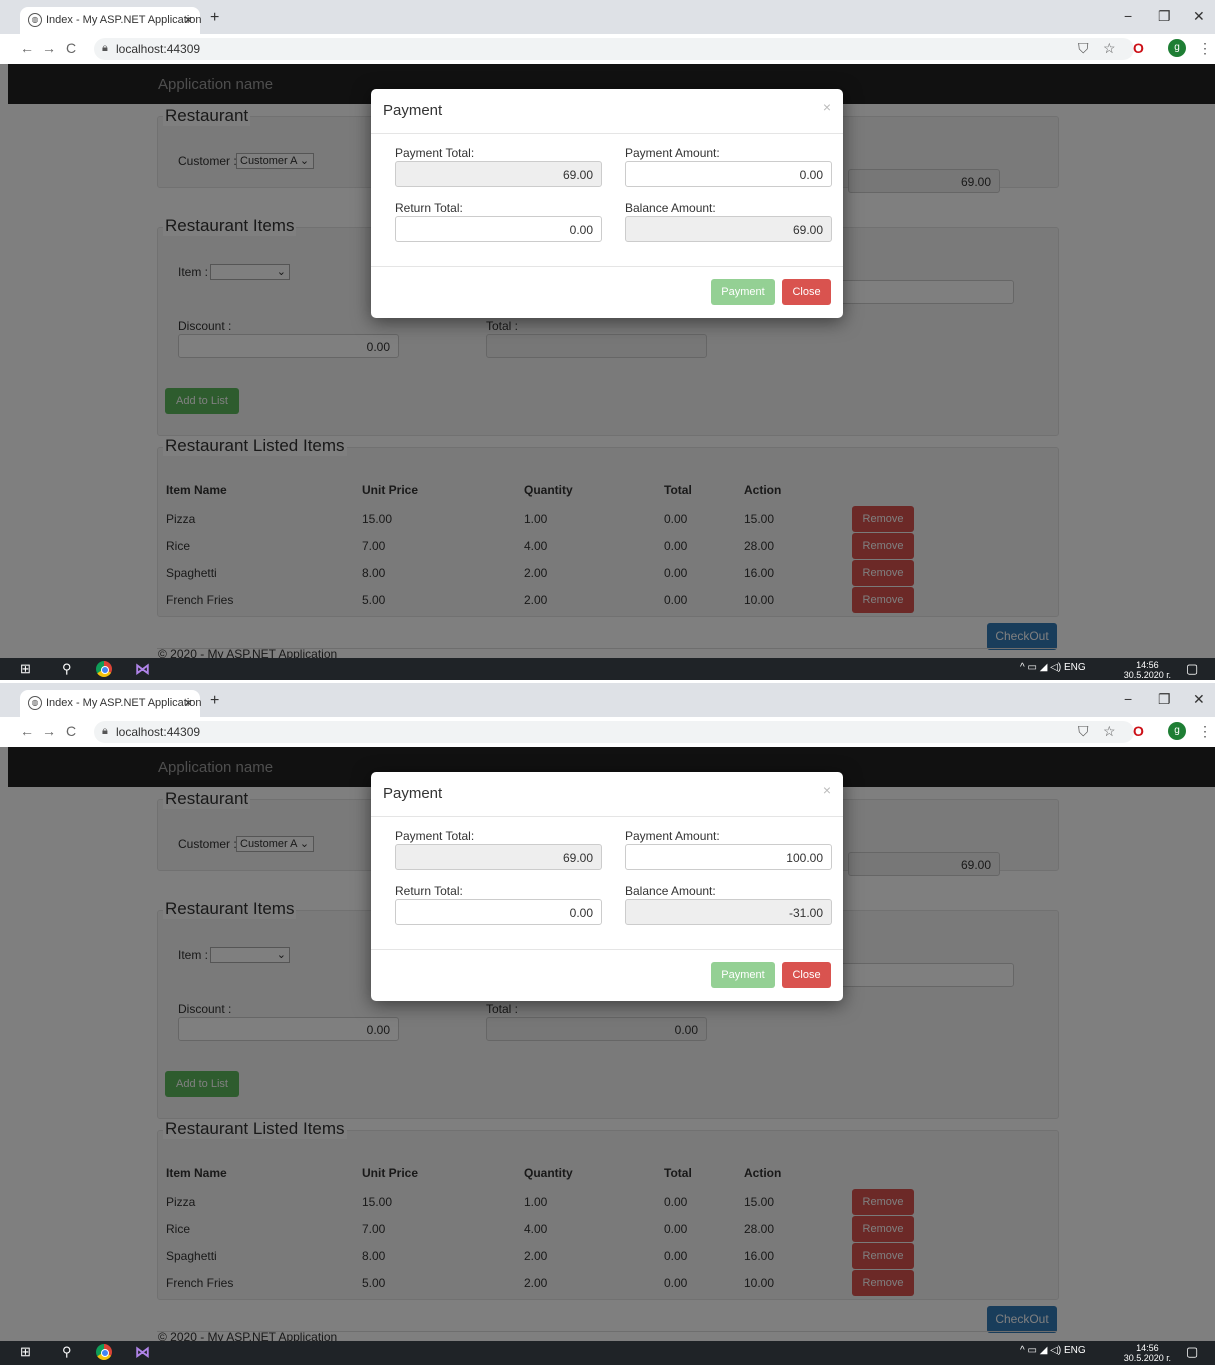  I want to click on payment-amount-field: 100.00, so click(728, 857).